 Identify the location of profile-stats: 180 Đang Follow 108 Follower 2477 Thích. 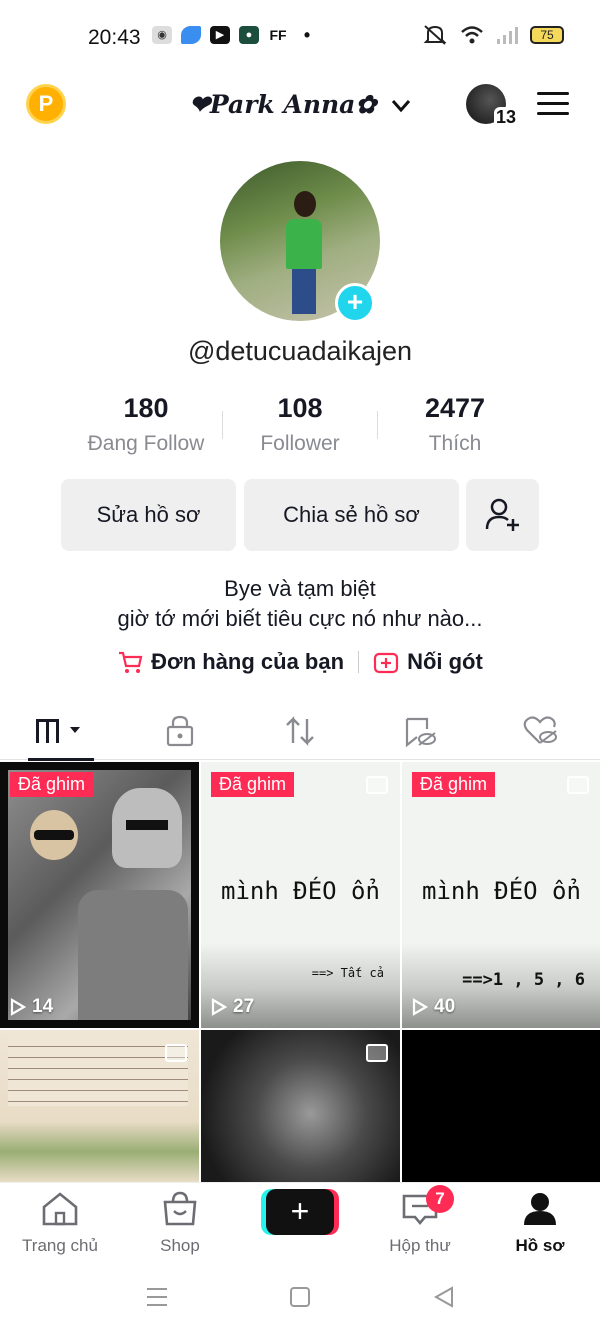
(300, 428).